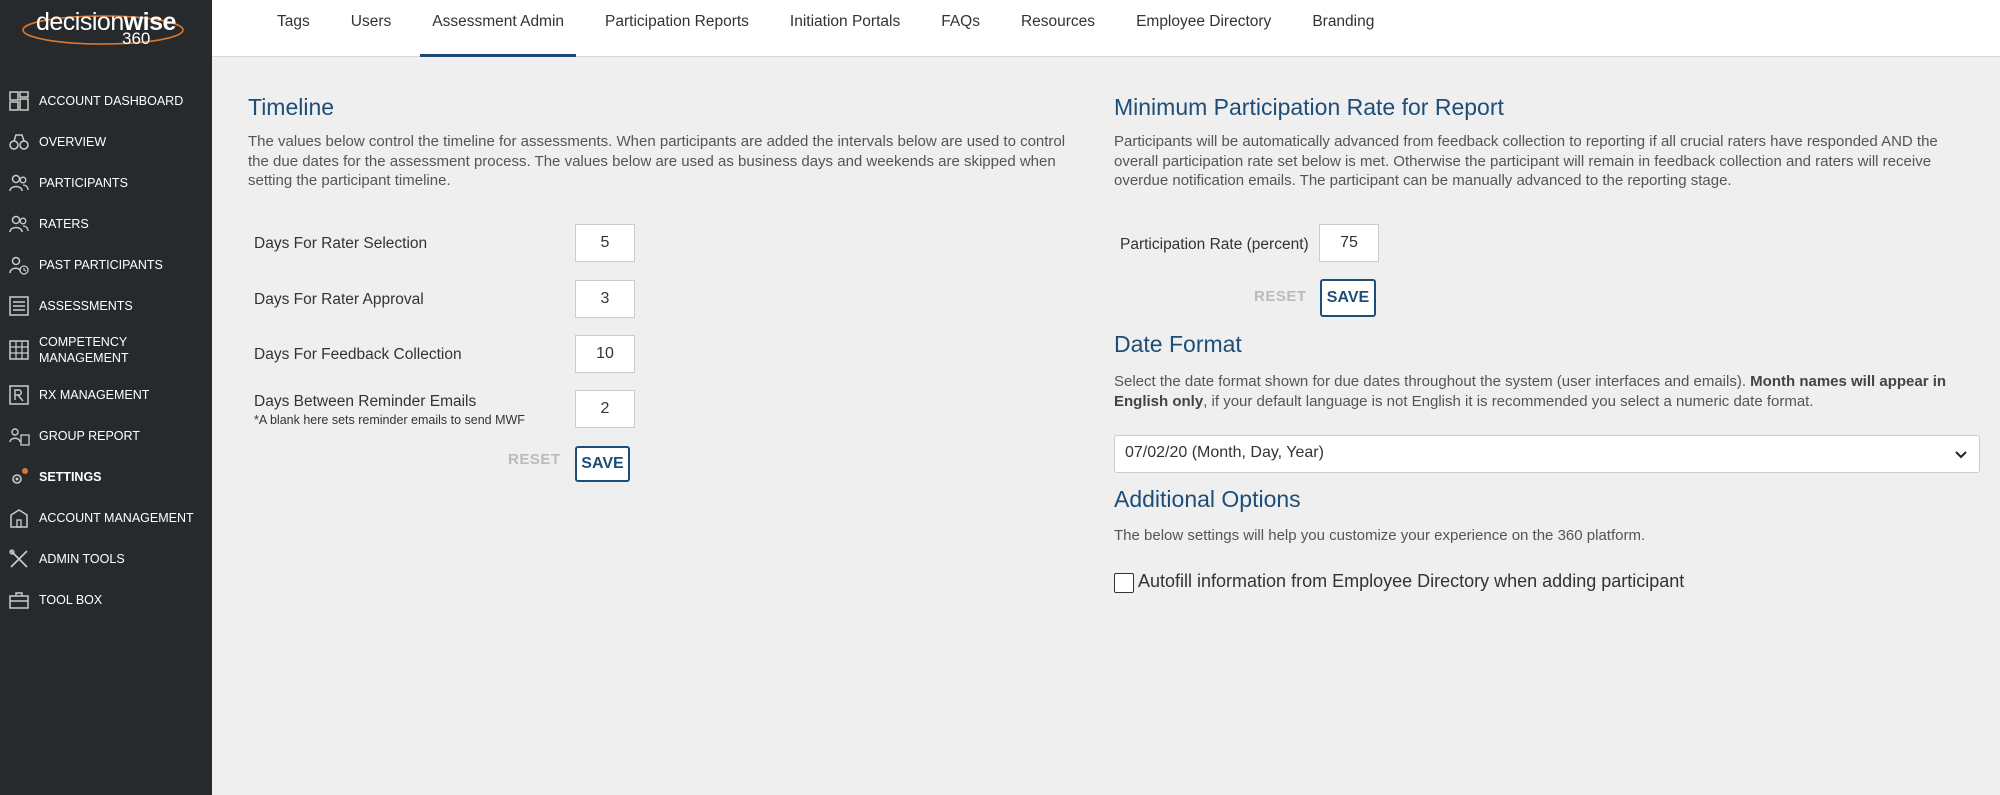  I want to click on toolbox-icon, so click(19, 600).